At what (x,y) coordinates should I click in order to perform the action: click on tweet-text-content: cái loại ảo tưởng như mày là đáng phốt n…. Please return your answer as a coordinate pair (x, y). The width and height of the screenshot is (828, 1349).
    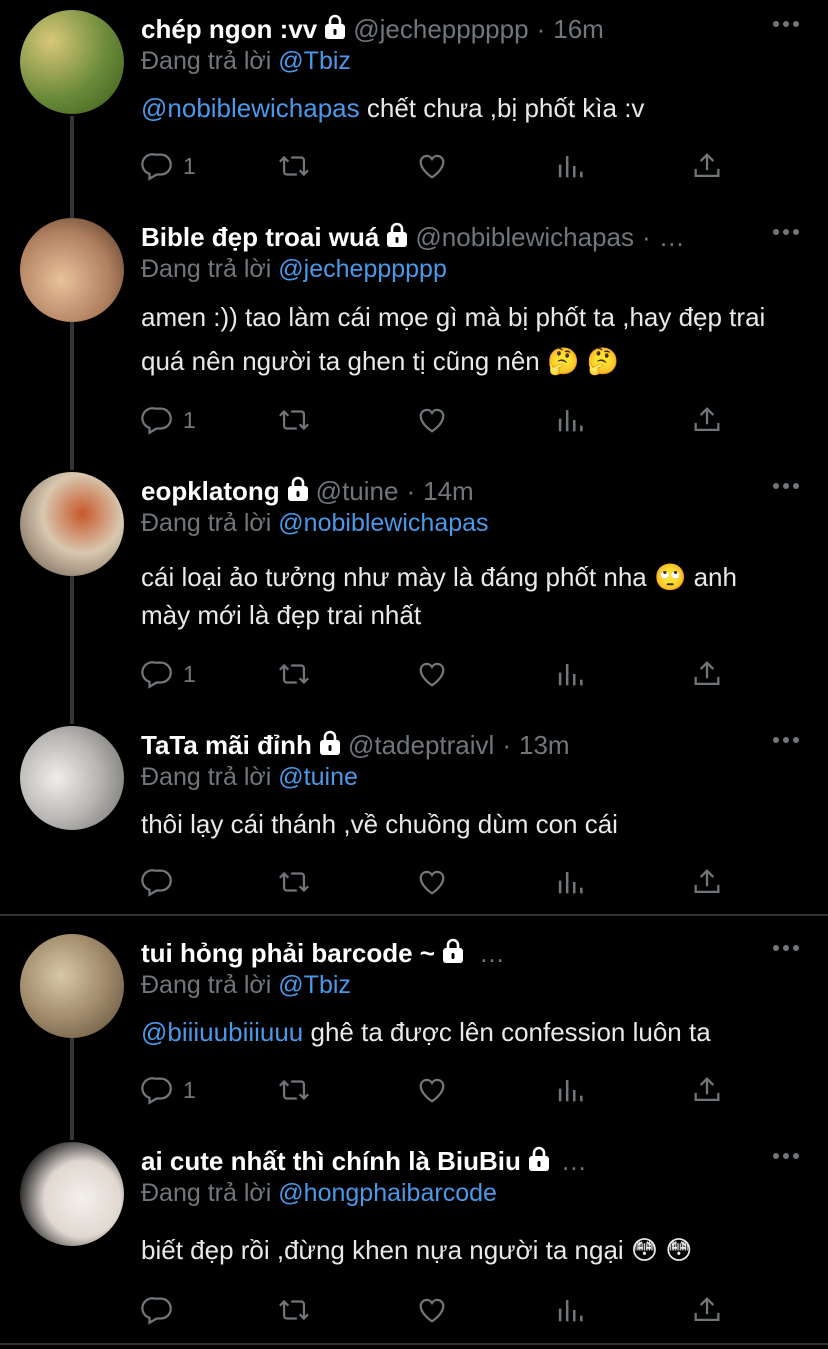
    Looking at the image, I should click on (439, 596).